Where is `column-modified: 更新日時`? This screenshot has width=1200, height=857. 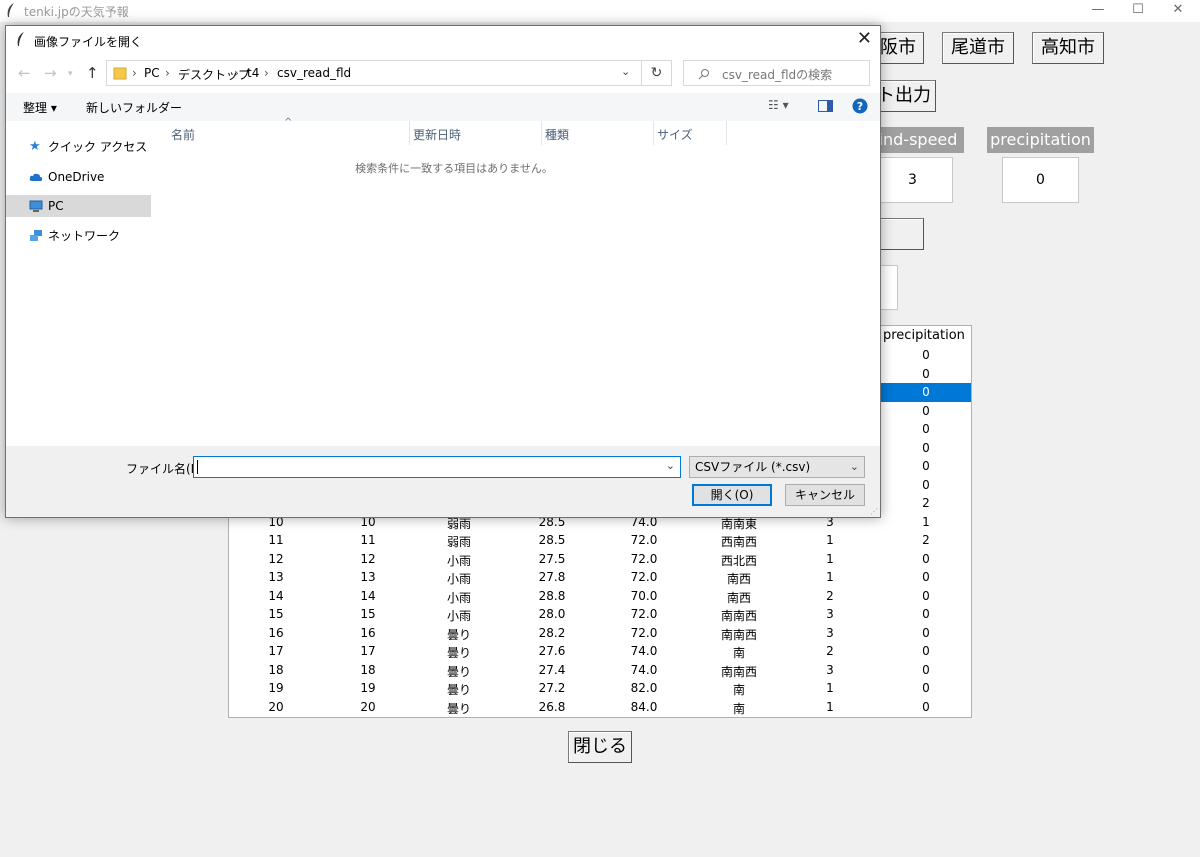 column-modified: 更新日時 is located at coordinates (437, 134).